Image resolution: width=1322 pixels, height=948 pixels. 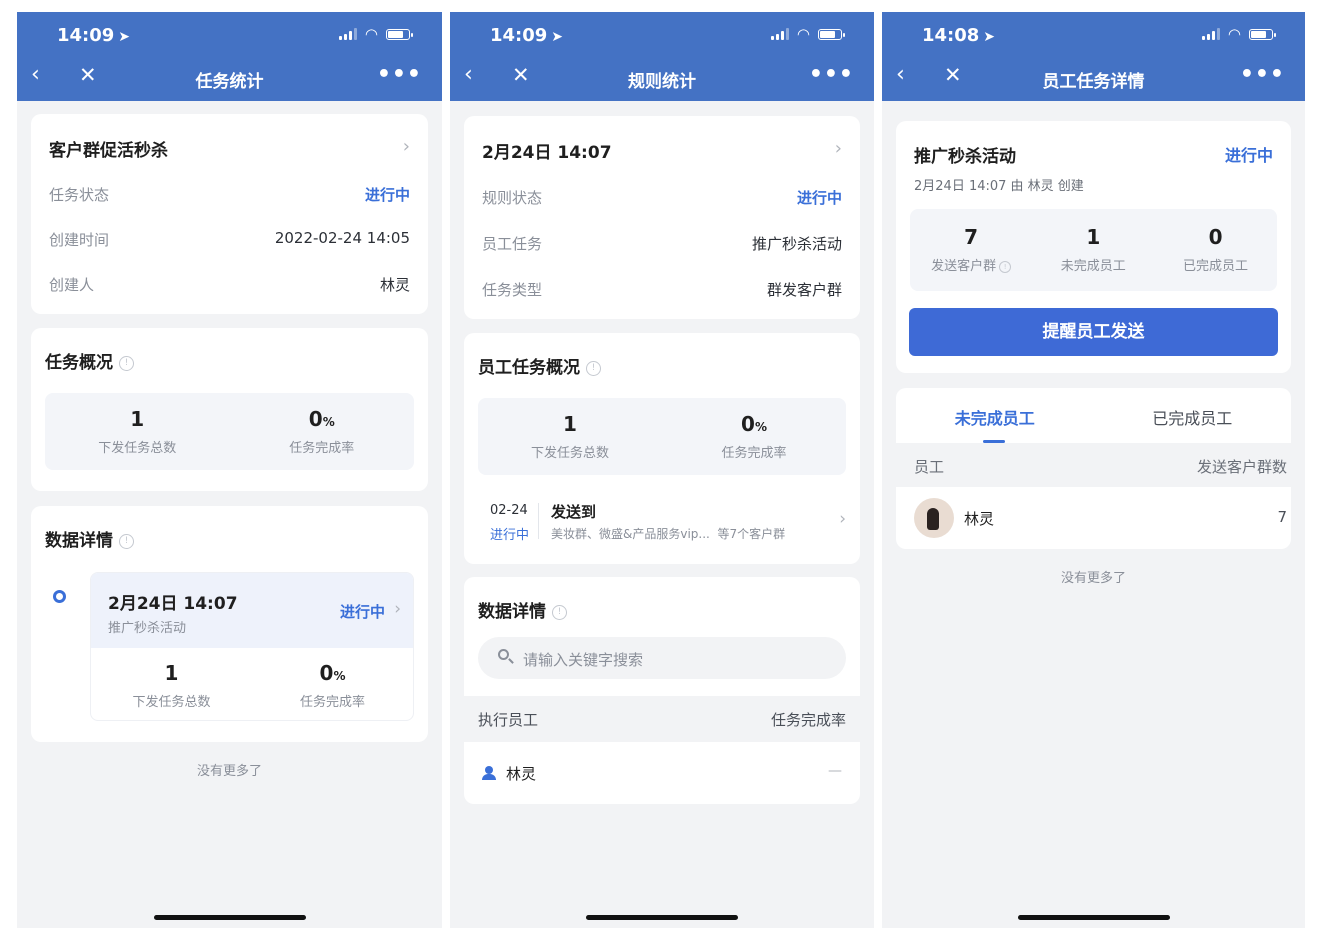 I want to click on overview-title: 员工任务概况!, so click(x=539, y=365).